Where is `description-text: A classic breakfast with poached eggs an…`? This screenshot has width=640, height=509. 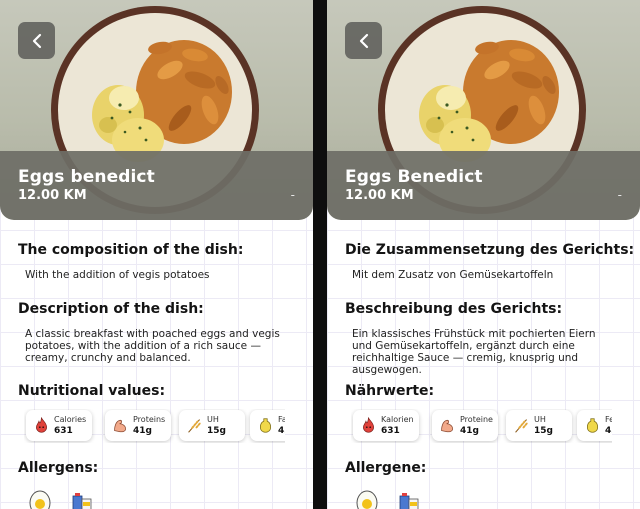
description-text: A classic breakfast with poached eggs an… is located at coordinates (152, 346).